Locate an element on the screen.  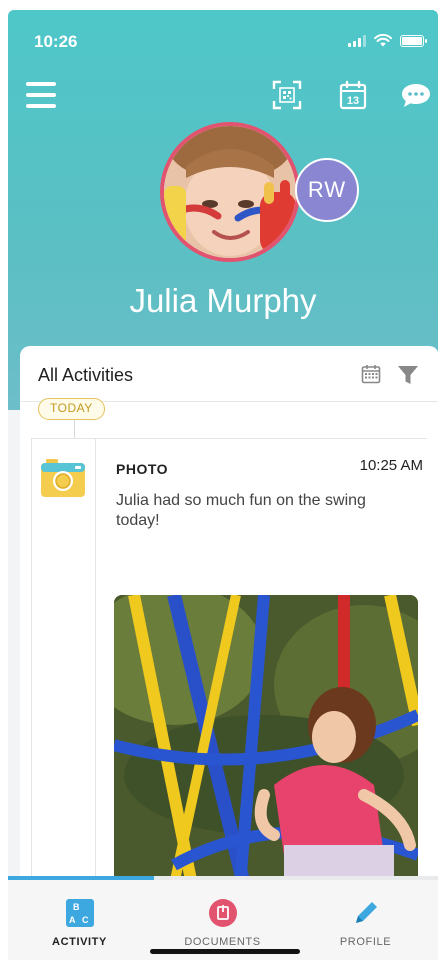
status-bar: 10:26 is located at coordinates (223, 40).